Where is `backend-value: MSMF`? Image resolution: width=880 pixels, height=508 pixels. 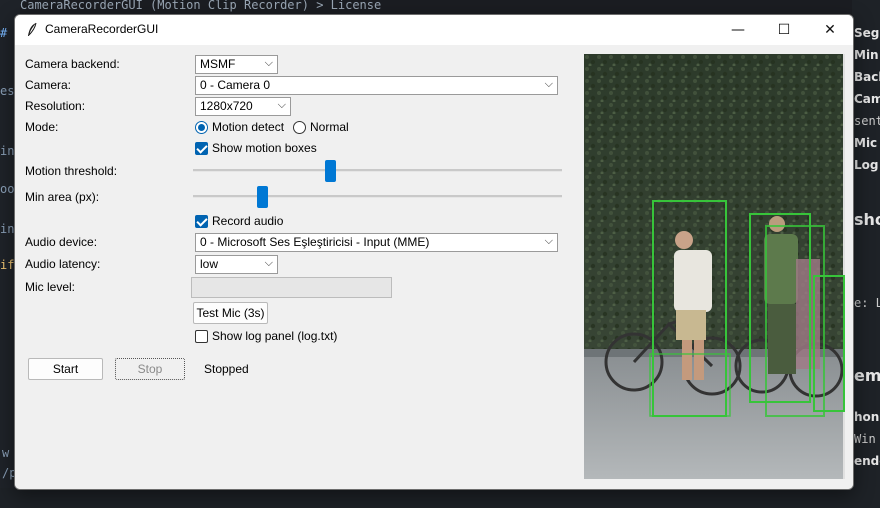
backend-value: MSMF is located at coordinates (218, 64).